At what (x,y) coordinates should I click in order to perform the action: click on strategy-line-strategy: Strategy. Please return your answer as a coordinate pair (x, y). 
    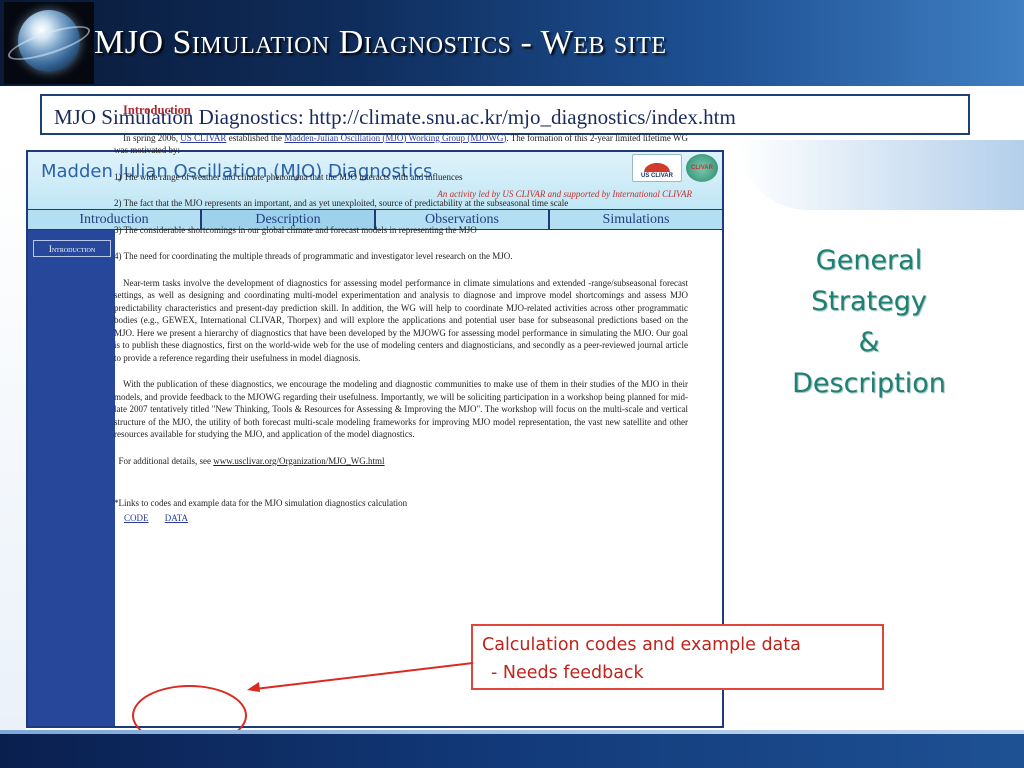
    Looking at the image, I should click on (869, 301).